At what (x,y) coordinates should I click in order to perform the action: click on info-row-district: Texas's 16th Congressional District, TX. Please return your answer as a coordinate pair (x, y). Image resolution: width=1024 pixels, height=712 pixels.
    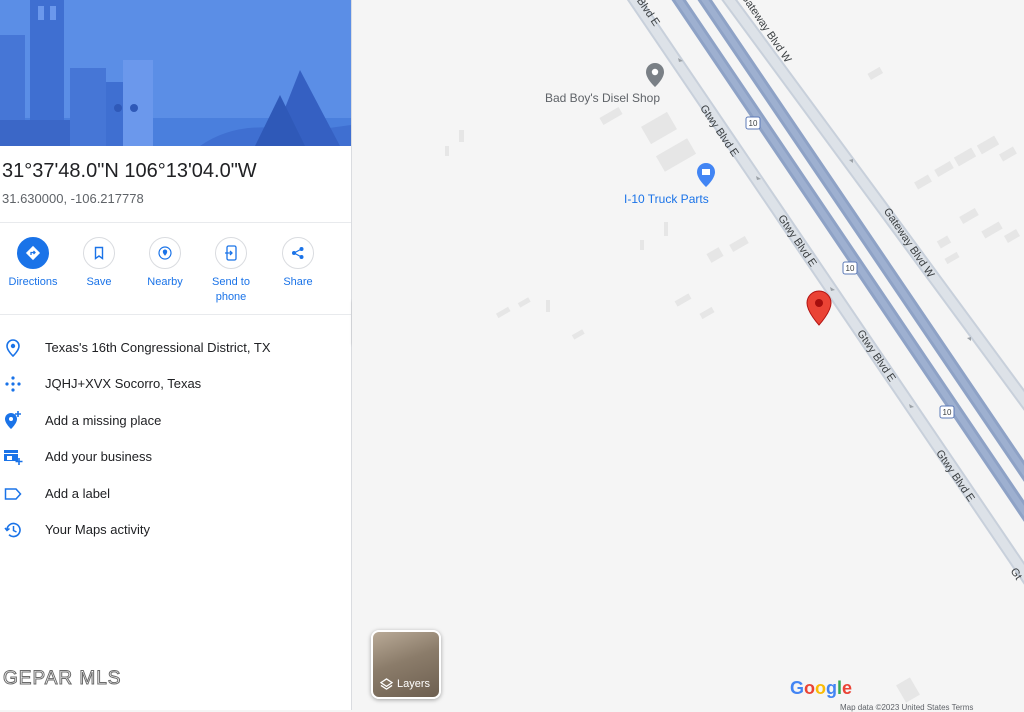
    Looking at the image, I should click on (175, 348).